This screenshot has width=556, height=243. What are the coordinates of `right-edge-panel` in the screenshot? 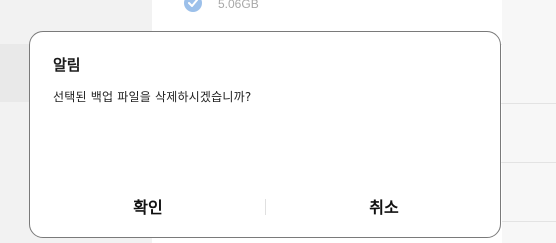 It's located at (529, 121).